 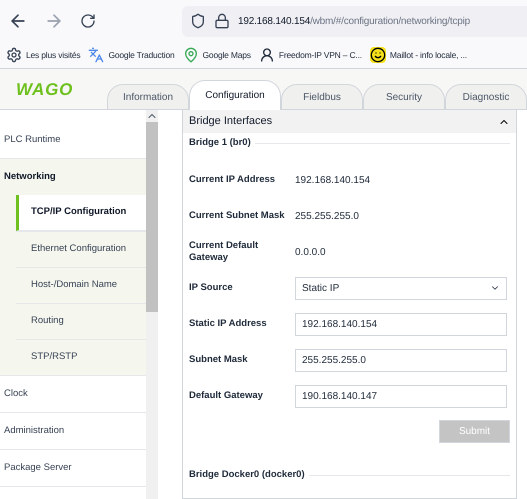 I want to click on sidebar-item: Clock, so click(x=73, y=394).